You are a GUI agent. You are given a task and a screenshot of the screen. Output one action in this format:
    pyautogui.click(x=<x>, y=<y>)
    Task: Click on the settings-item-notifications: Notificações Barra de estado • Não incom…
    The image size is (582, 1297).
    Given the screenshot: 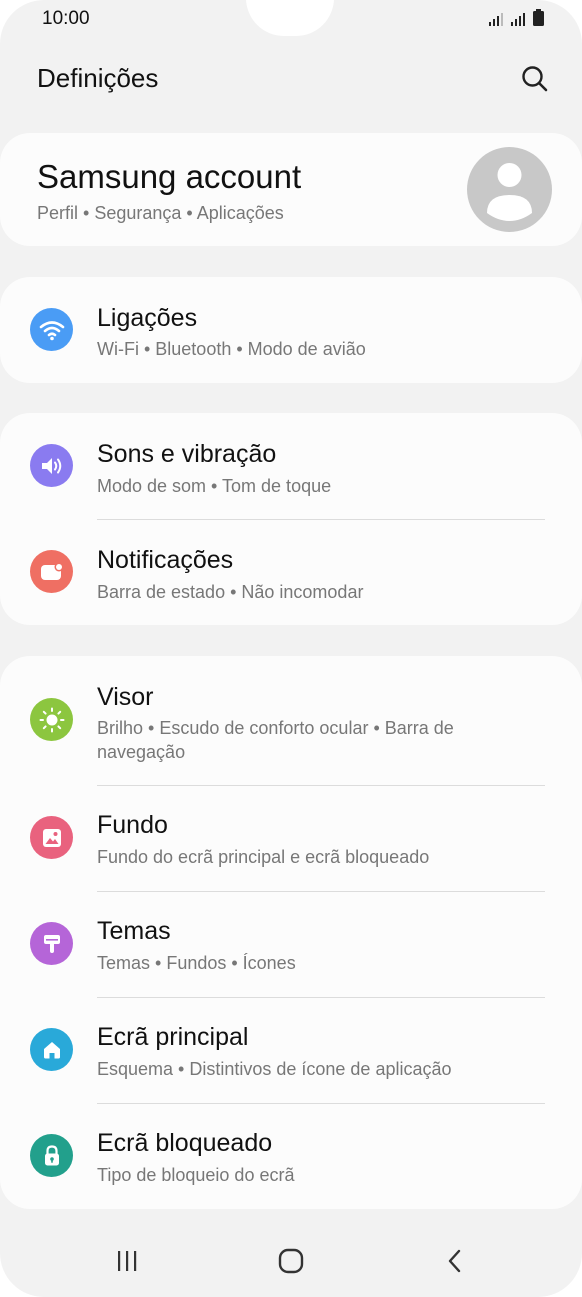 What is the action you would take?
    pyautogui.click(x=291, y=572)
    